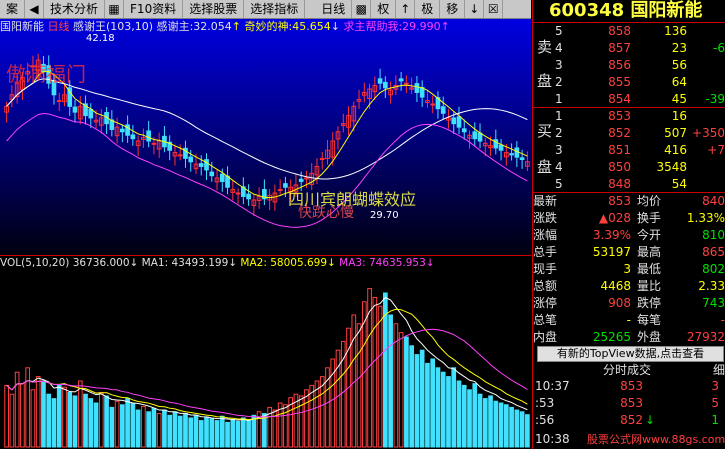  I want to click on stat-row: 现手 3 最低 802, so click(629, 269).